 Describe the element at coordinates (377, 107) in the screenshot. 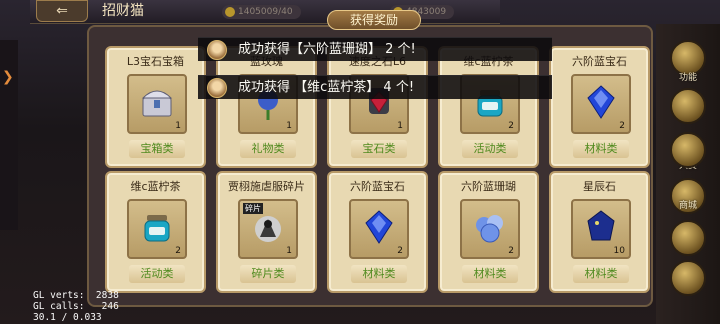

I see `reward-card: 速度之石L6 1 宝石类` at that location.